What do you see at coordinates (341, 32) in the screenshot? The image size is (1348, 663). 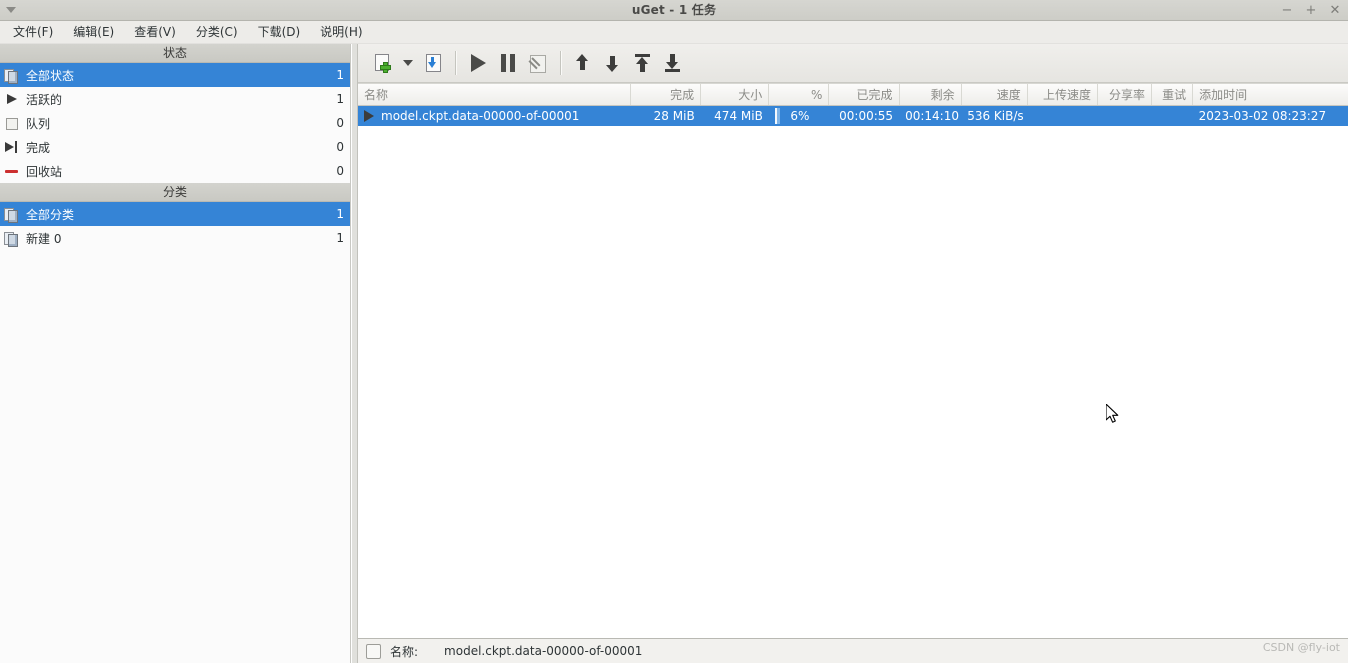 I see `menu-help: 说明(H)` at bounding box center [341, 32].